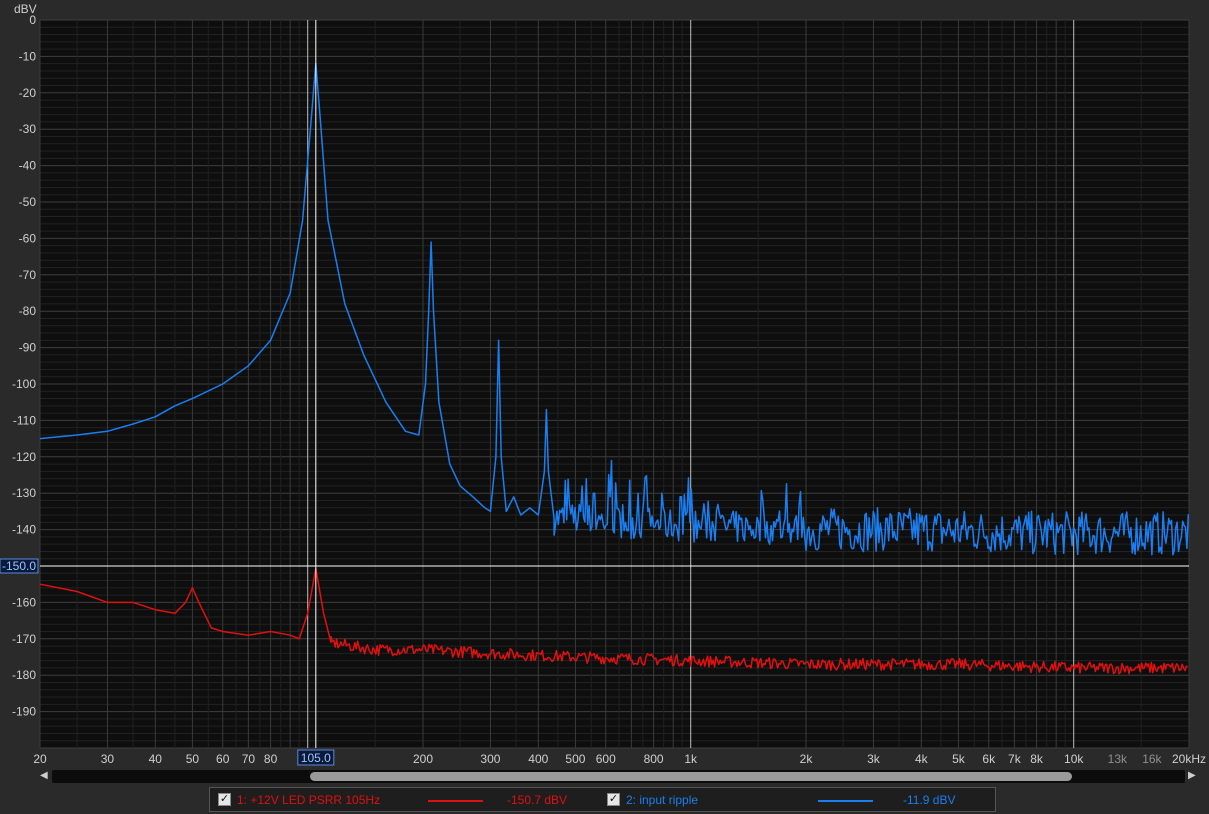  Describe the element at coordinates (24, 384) in the screenshot. I see `y-tick-label: -100` at that location.